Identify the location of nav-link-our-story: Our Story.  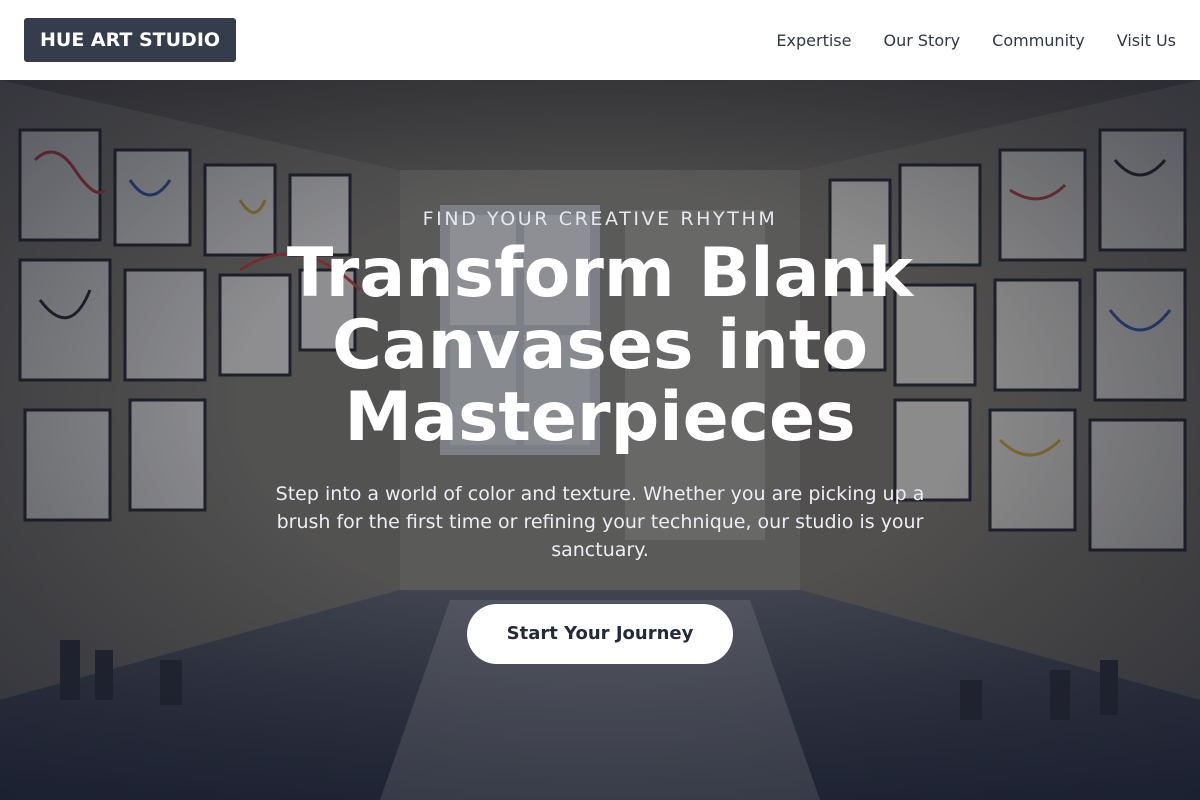
(921, 40).